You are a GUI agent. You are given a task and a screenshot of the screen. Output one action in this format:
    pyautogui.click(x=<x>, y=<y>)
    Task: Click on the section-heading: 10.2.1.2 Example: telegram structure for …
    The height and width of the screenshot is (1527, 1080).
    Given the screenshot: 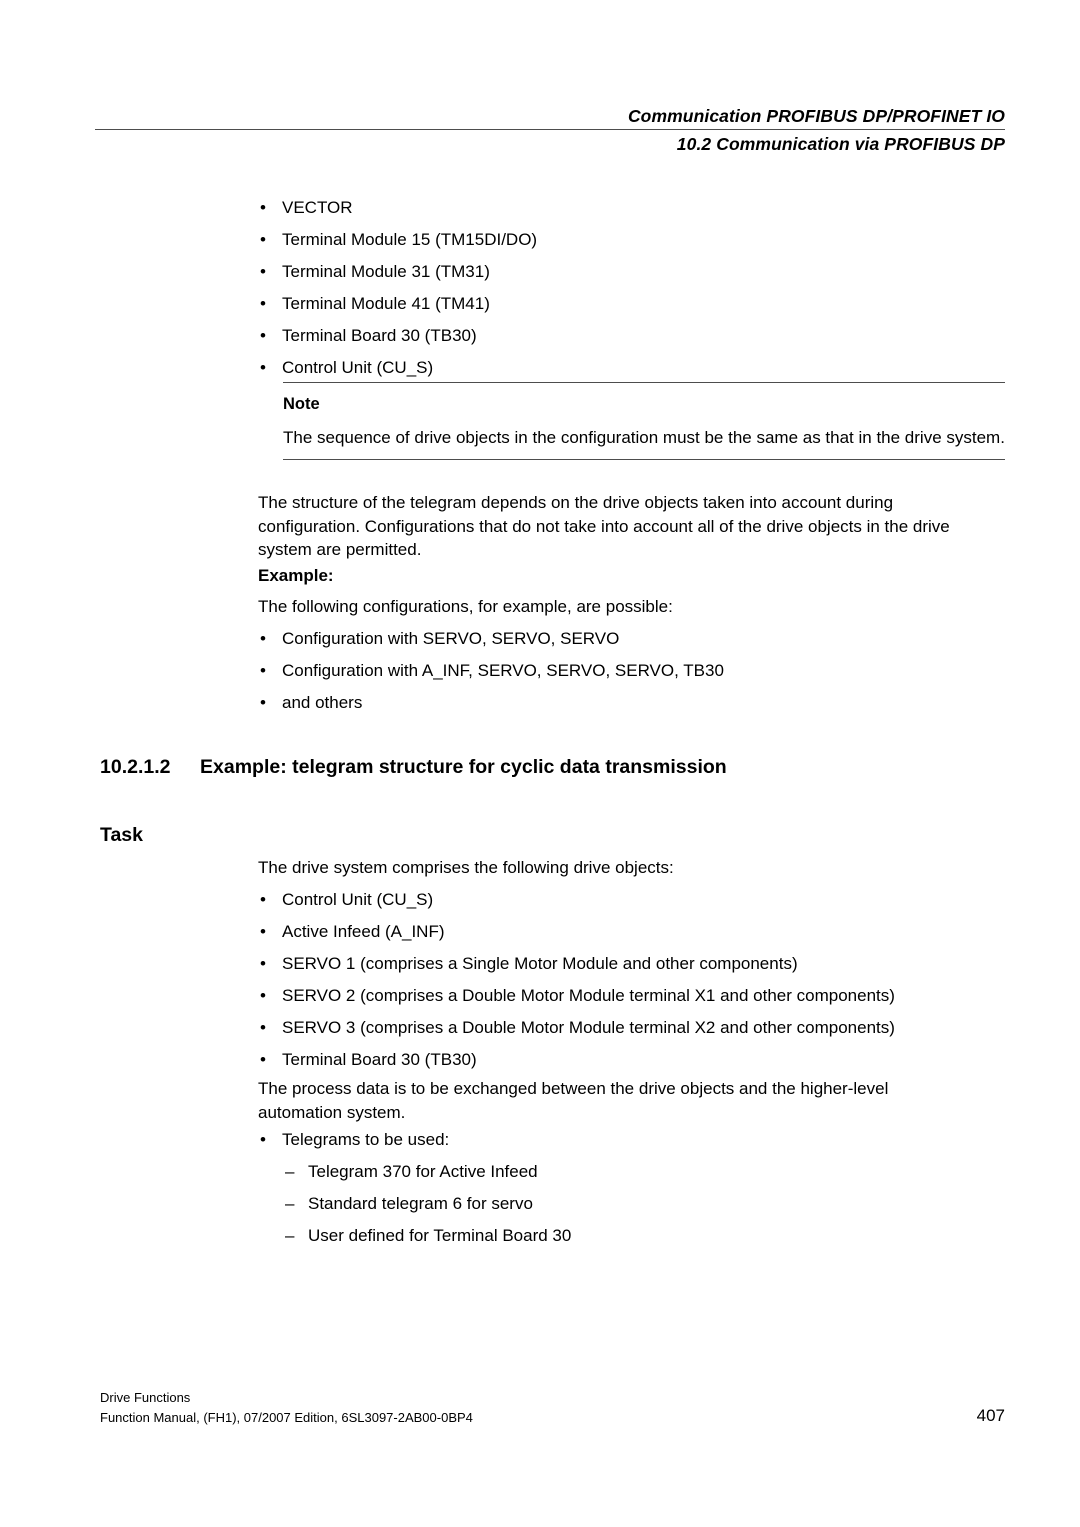 What is the action you would take?
    pyautogui.click(x=552, y=767)
    